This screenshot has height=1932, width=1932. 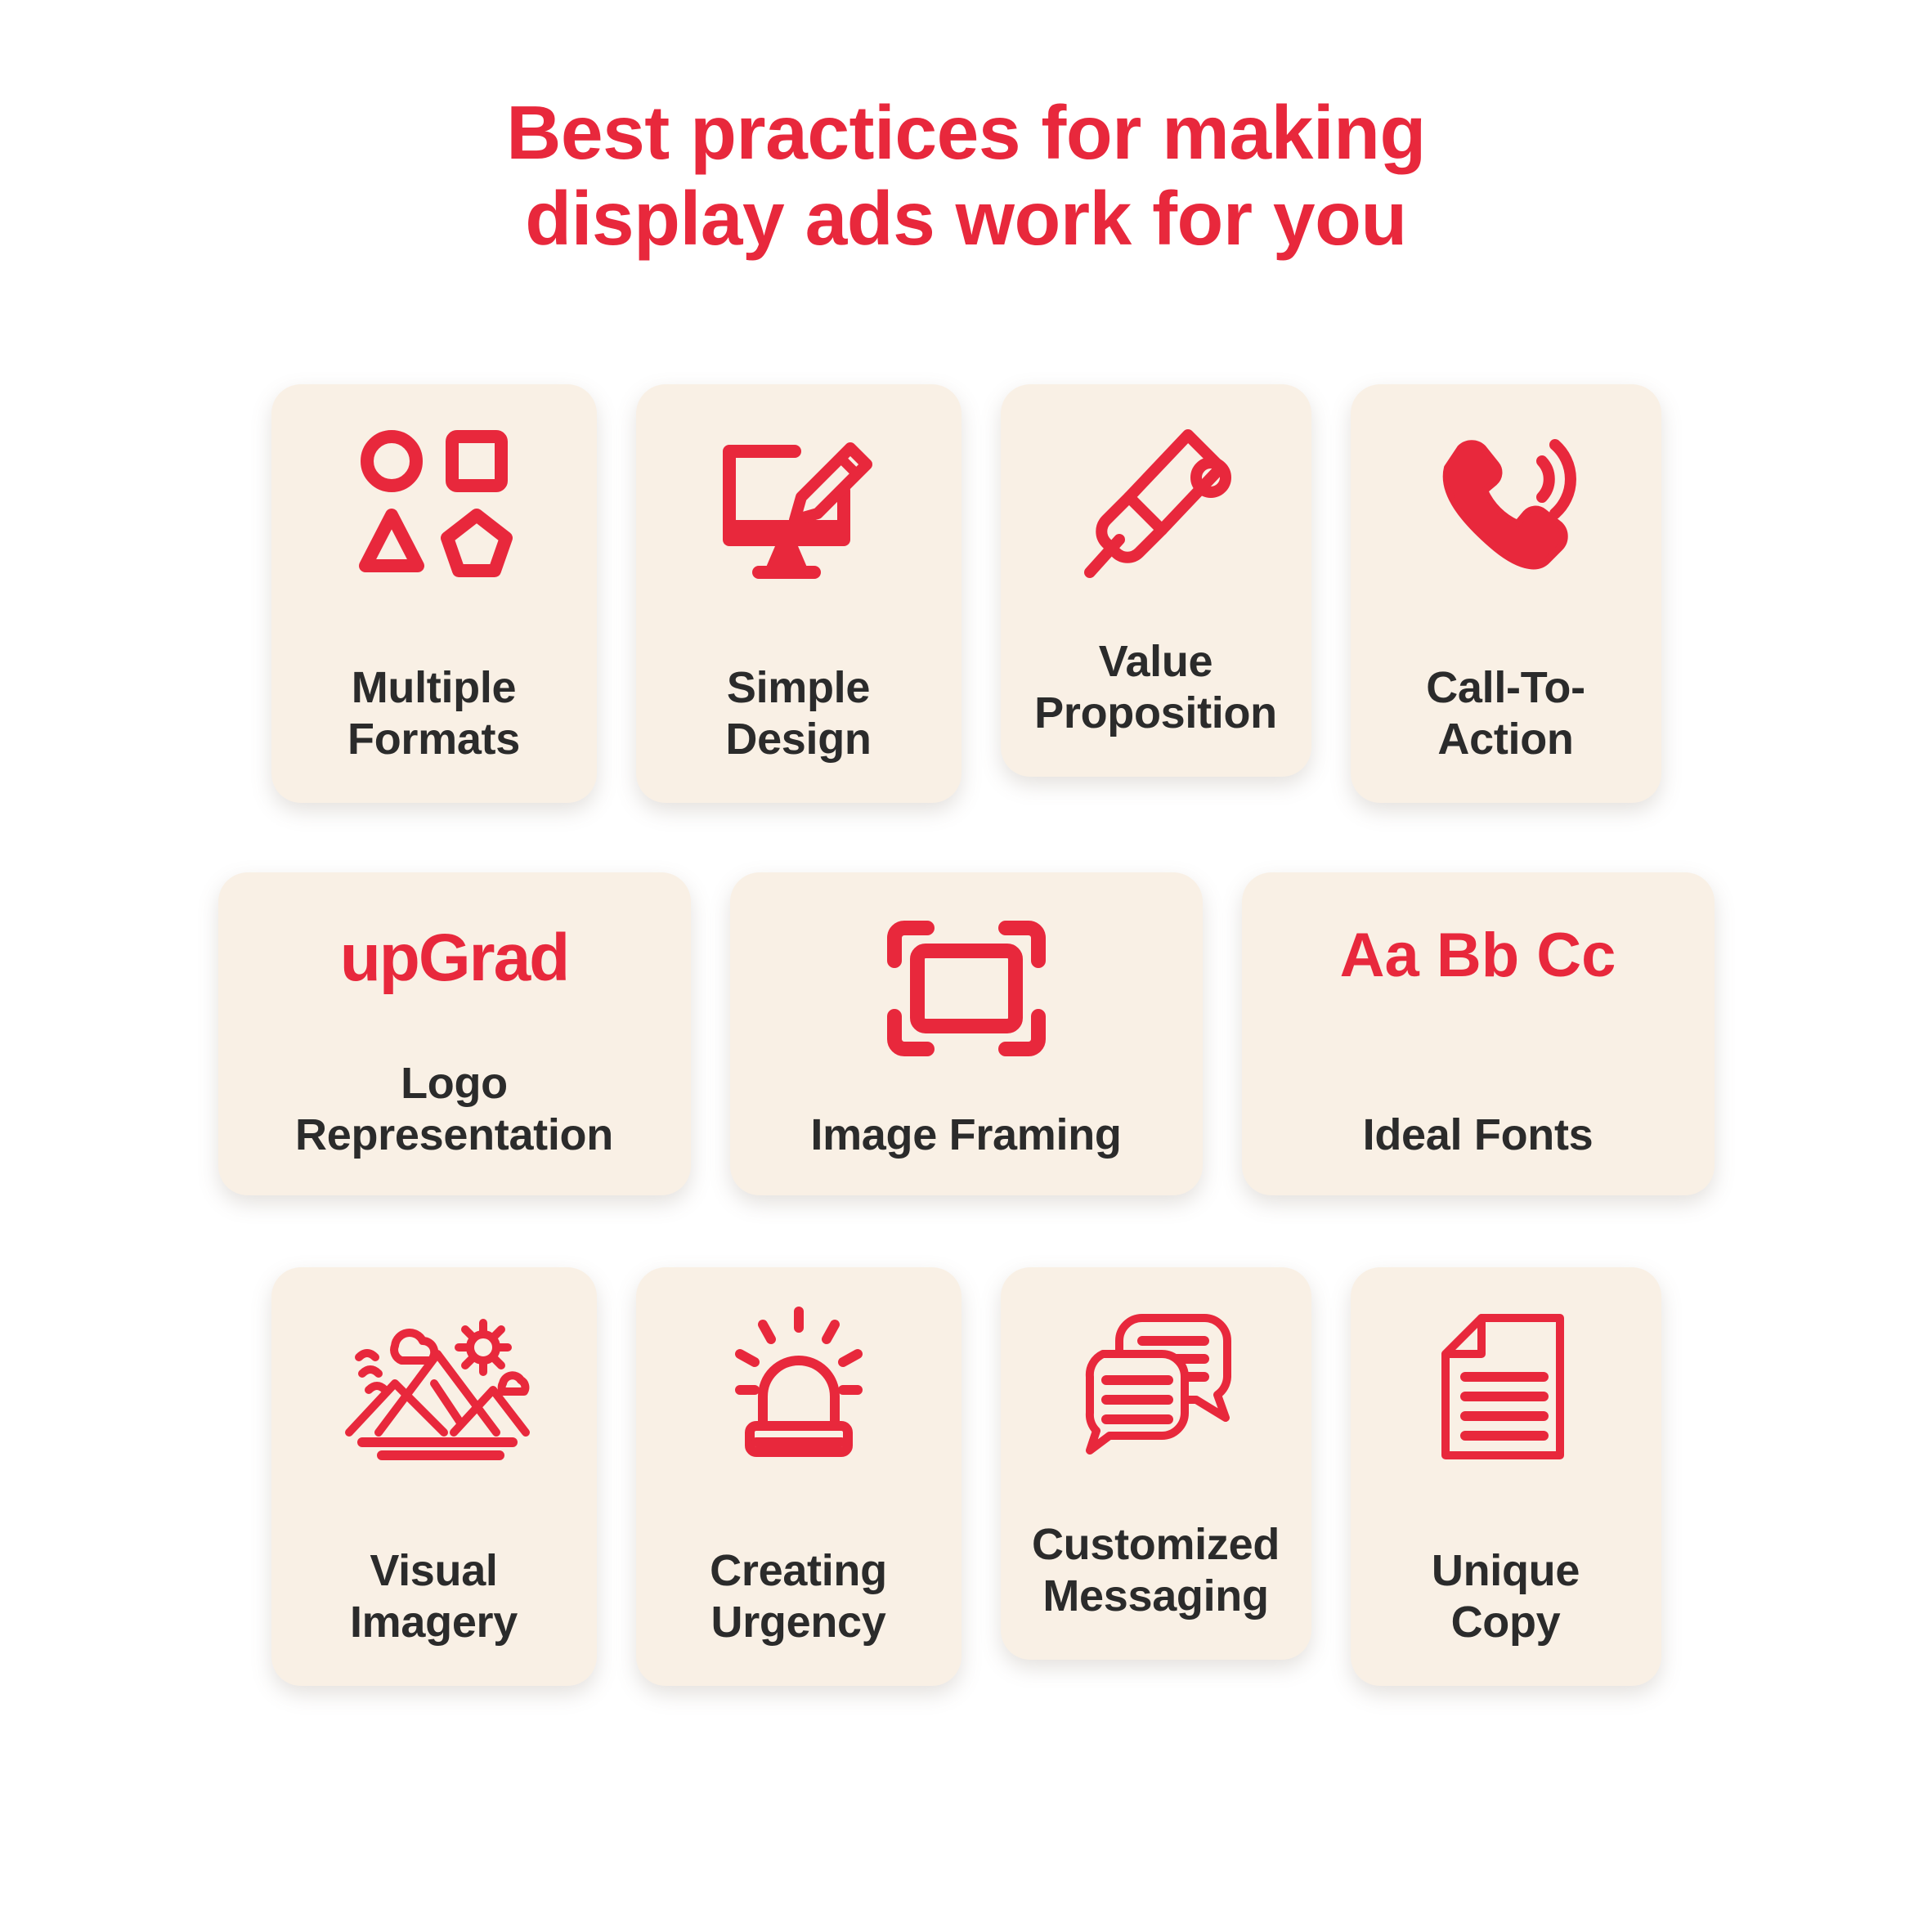 I want to click on card-label-line-1: Simple, so click(x=798, y=687).